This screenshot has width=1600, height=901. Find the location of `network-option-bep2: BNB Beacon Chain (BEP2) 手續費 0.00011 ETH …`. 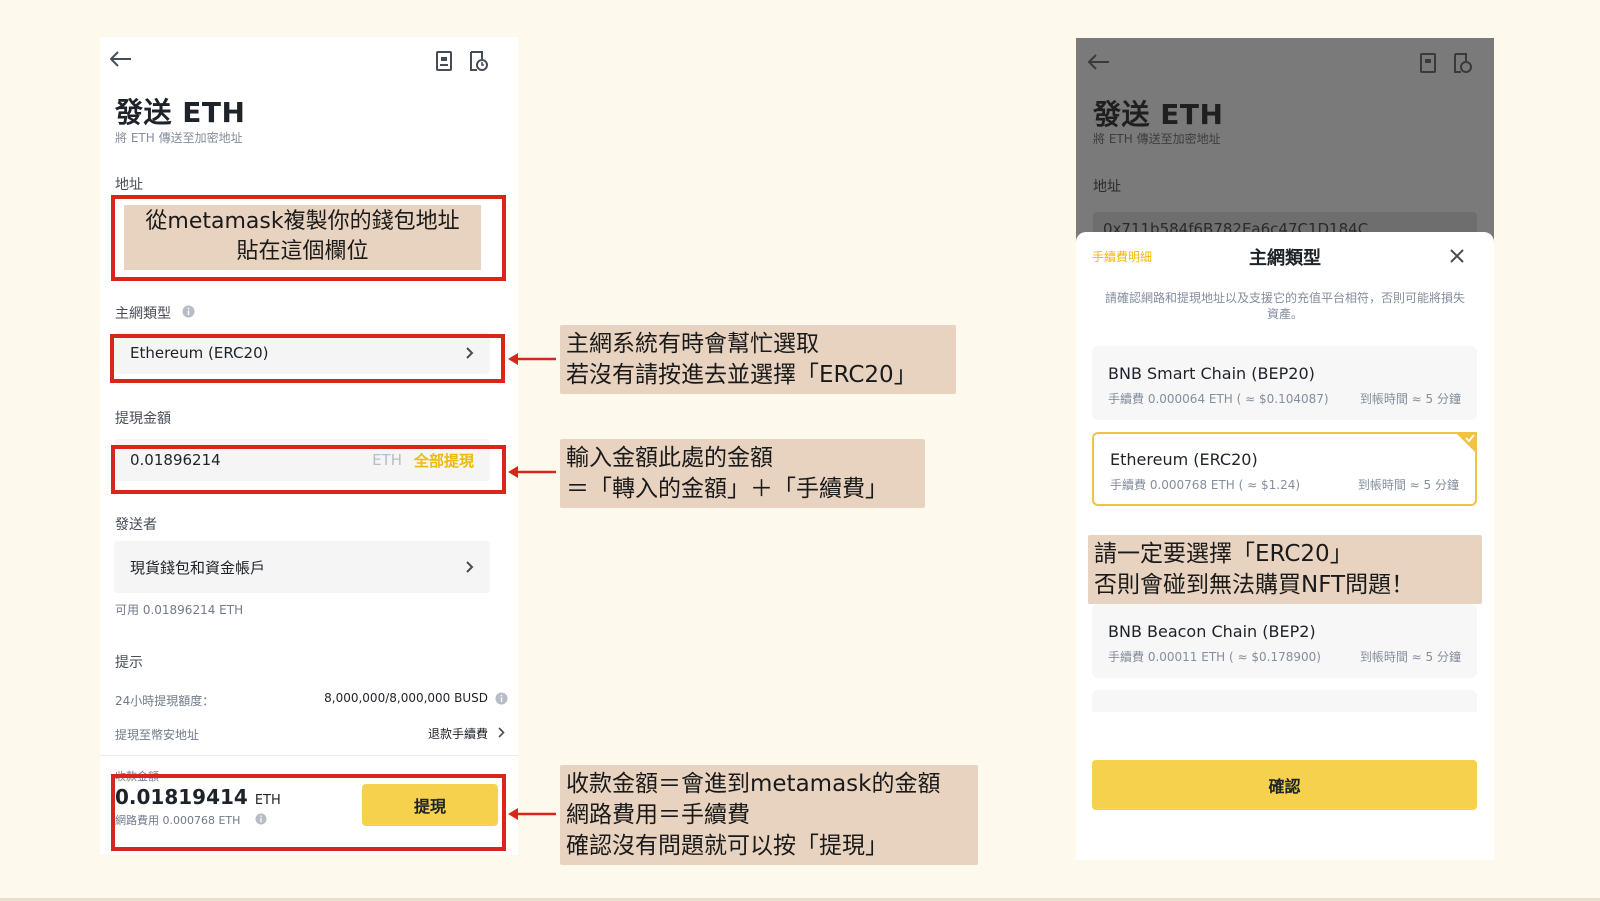

network-option-bep2: BNB Beacon Chain (BEP2) 手續費 0.00011 ETH … is located at coordinates (1284, 641).